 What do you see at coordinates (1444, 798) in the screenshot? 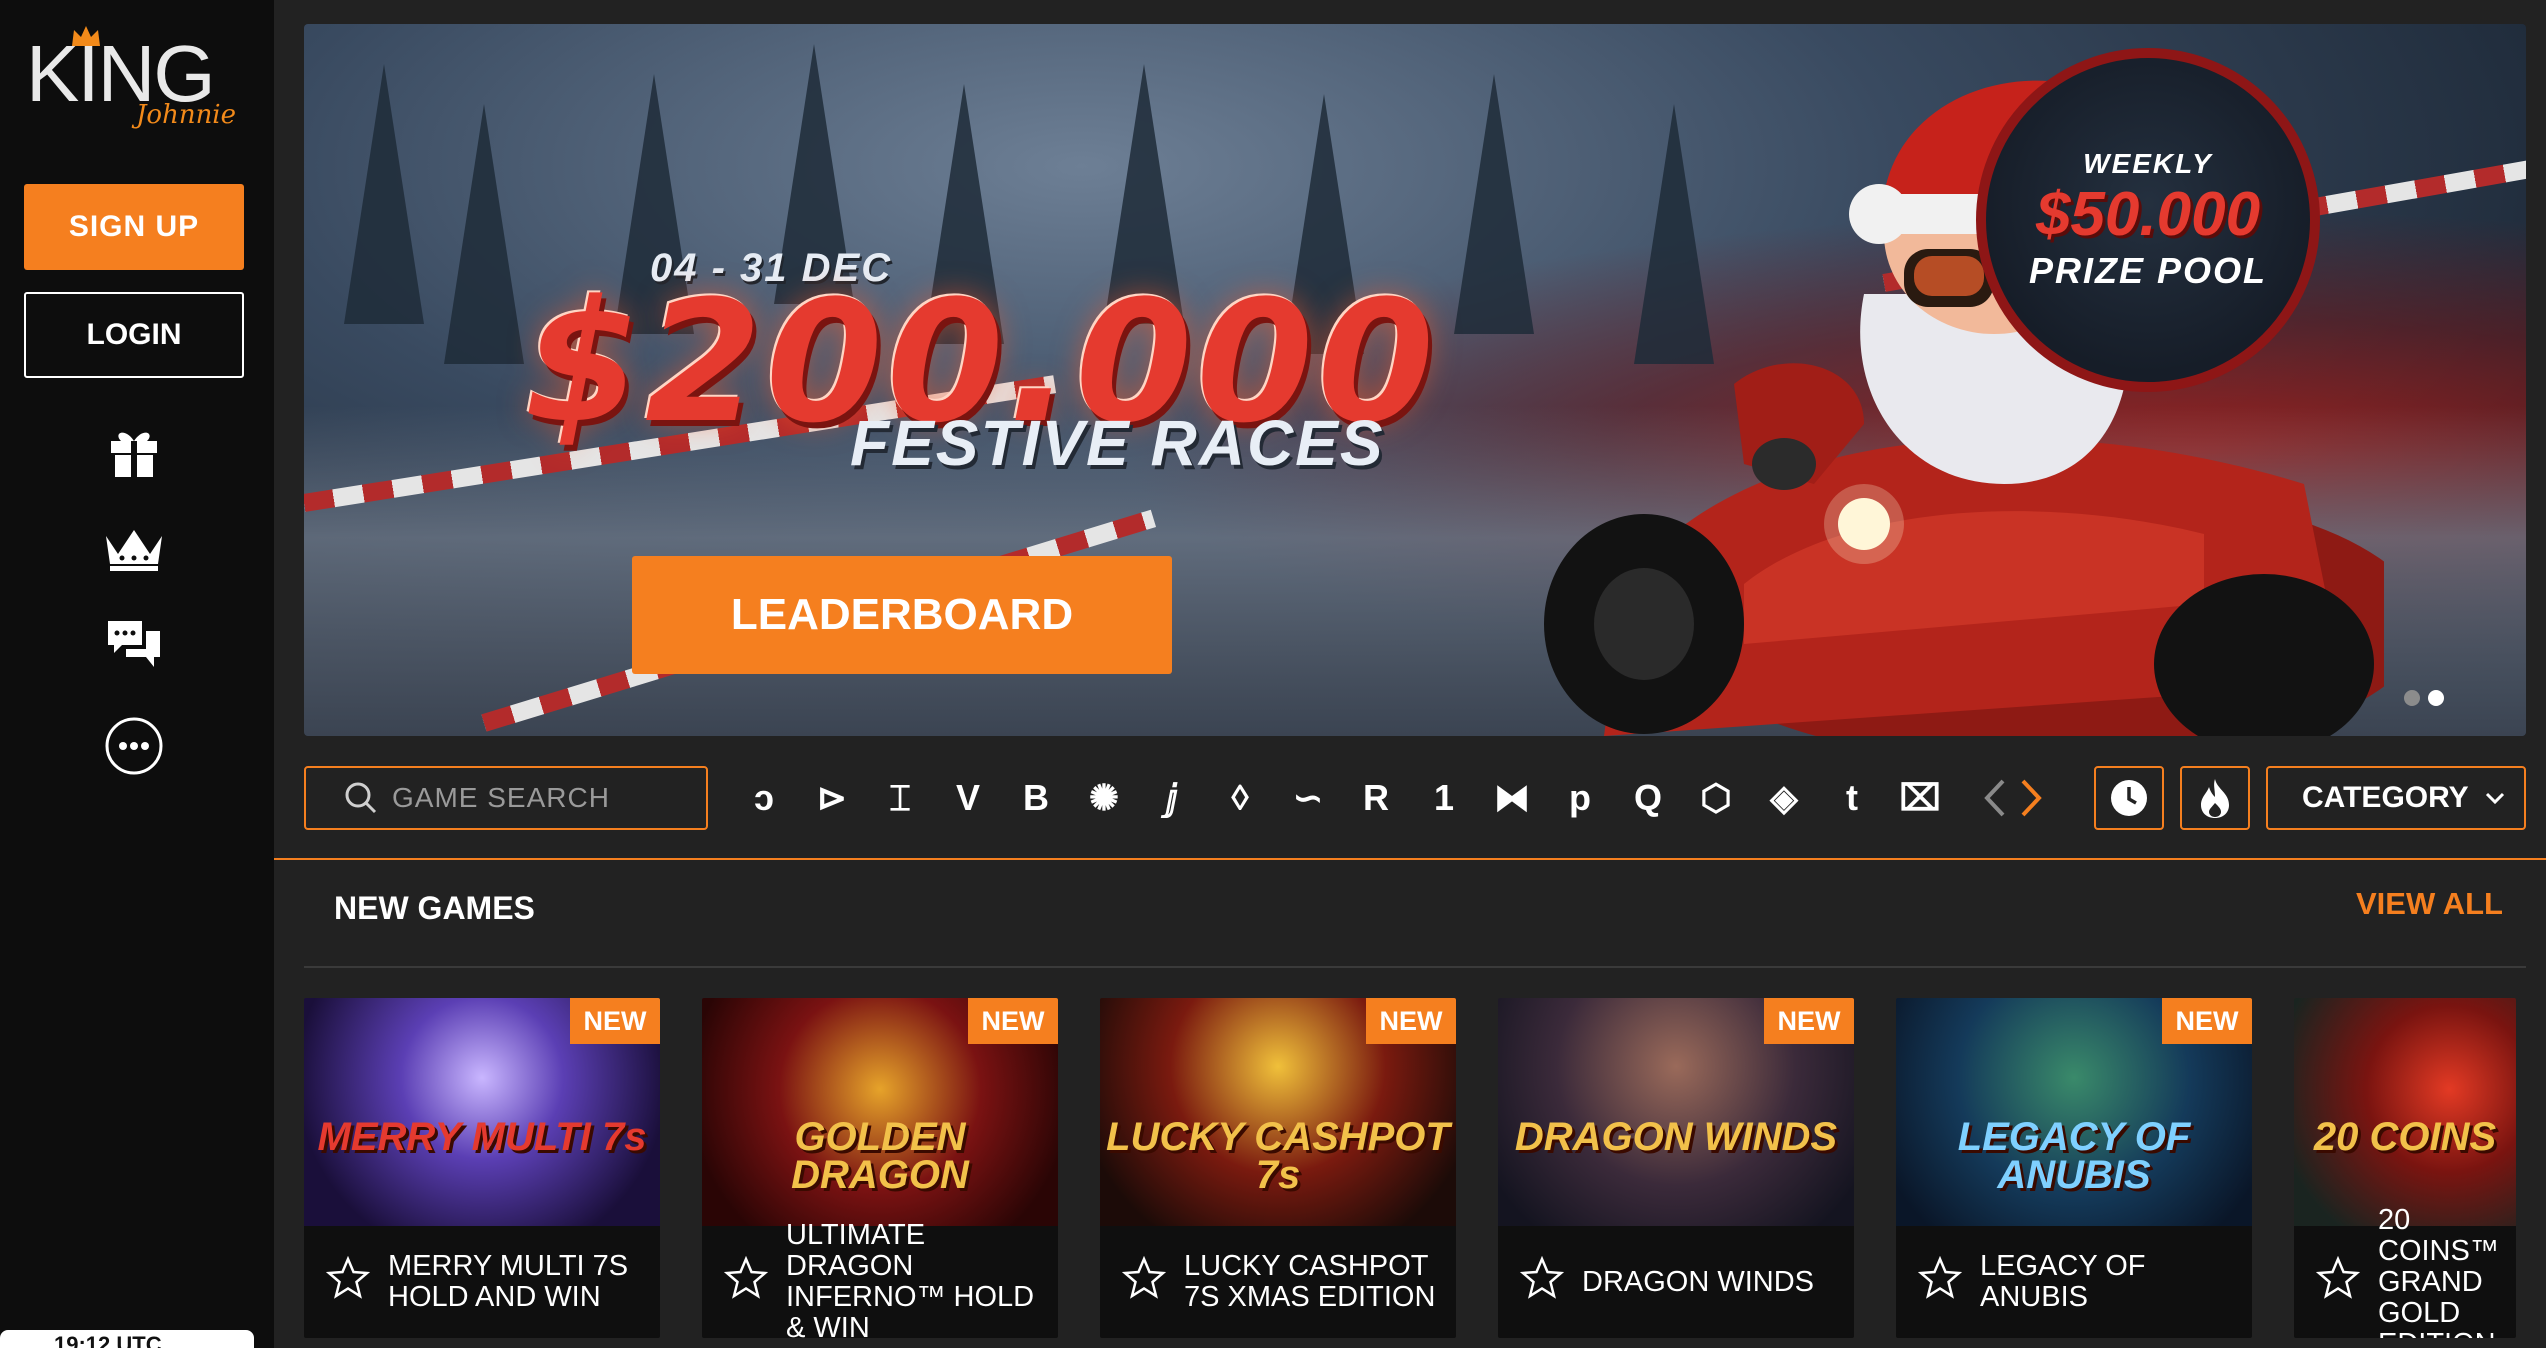
I see `provider-11-logo: 1` at bounding box center [1444, 798].